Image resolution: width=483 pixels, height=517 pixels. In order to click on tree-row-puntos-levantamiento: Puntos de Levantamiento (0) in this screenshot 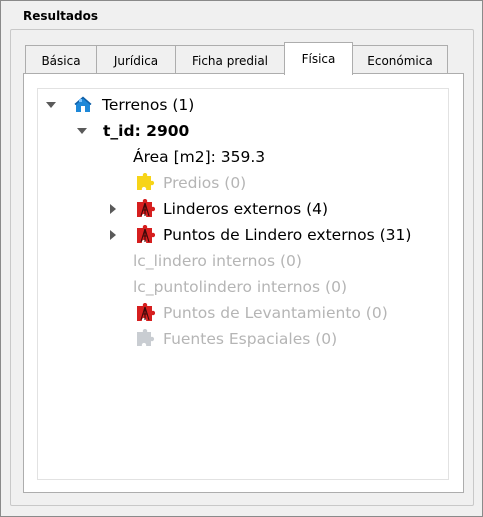, I will do `click(238, 313)`.